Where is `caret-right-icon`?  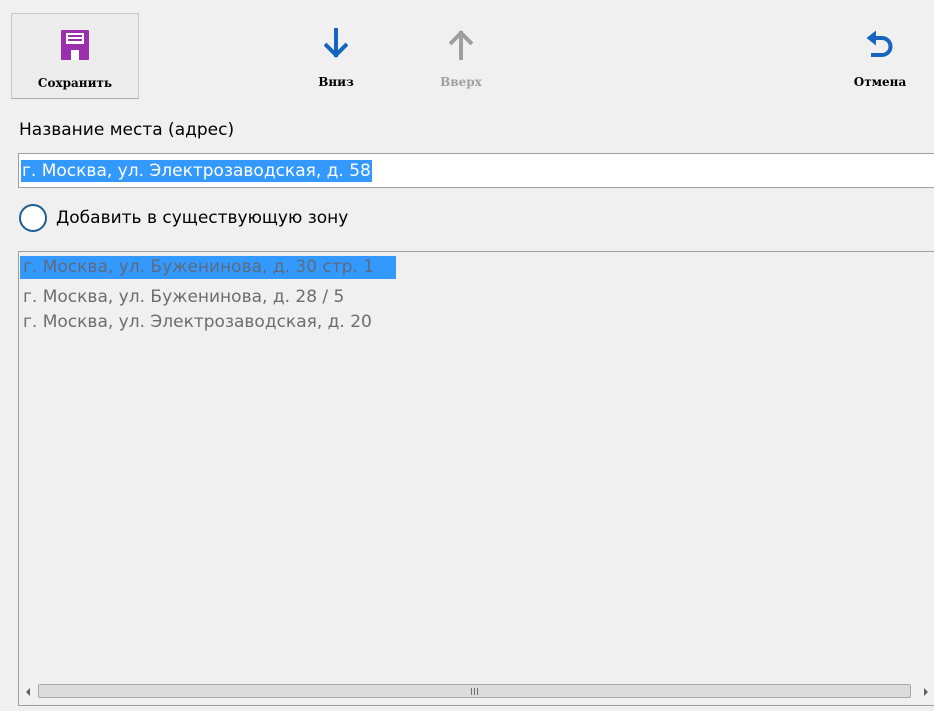 caret-right-icon is located at coordinates (925, 691).